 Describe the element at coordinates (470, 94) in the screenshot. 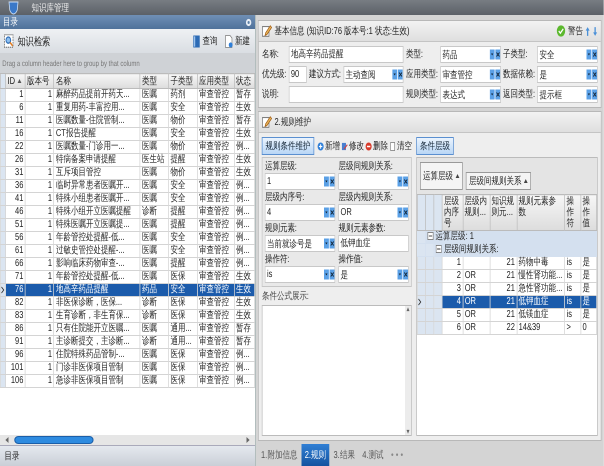

I see `dropdown: 表达式` at that location.